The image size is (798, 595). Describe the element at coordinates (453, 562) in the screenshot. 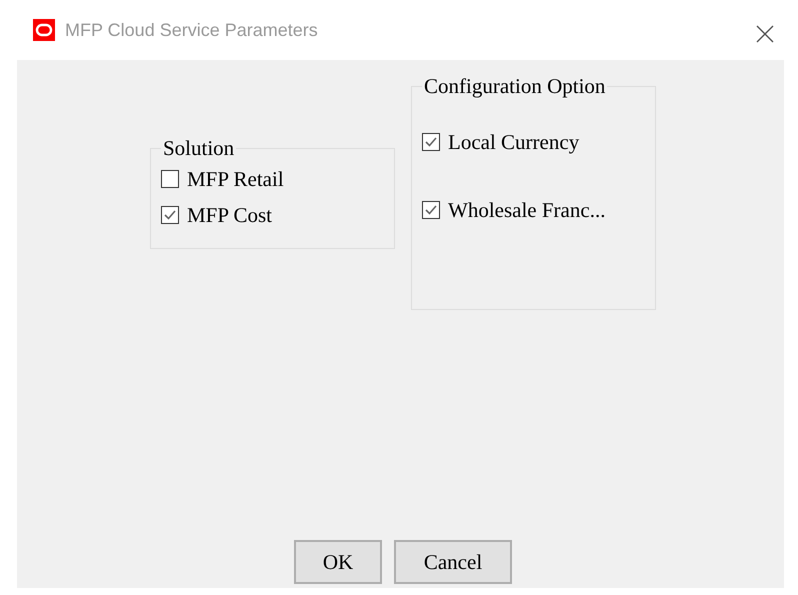

I see `dialog-button: Cancel` at that location.